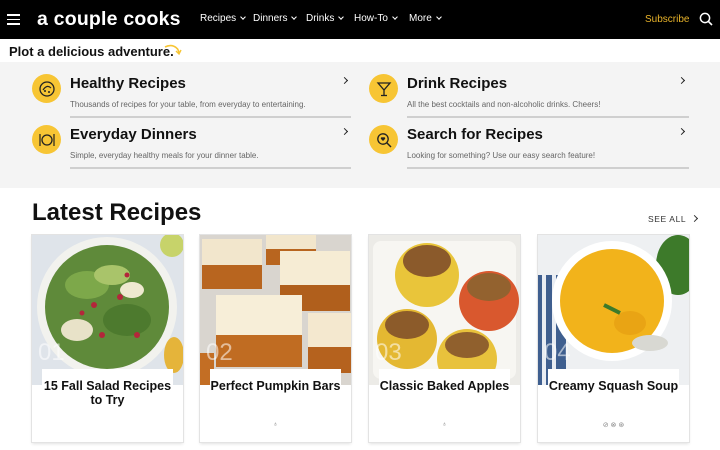 Image resolution: width=720 pixels, height=450 pixels. Describe the element at coordinates (444, 310) in the screenshot. I see `recipe-image-baked-apples: 03` at that location.